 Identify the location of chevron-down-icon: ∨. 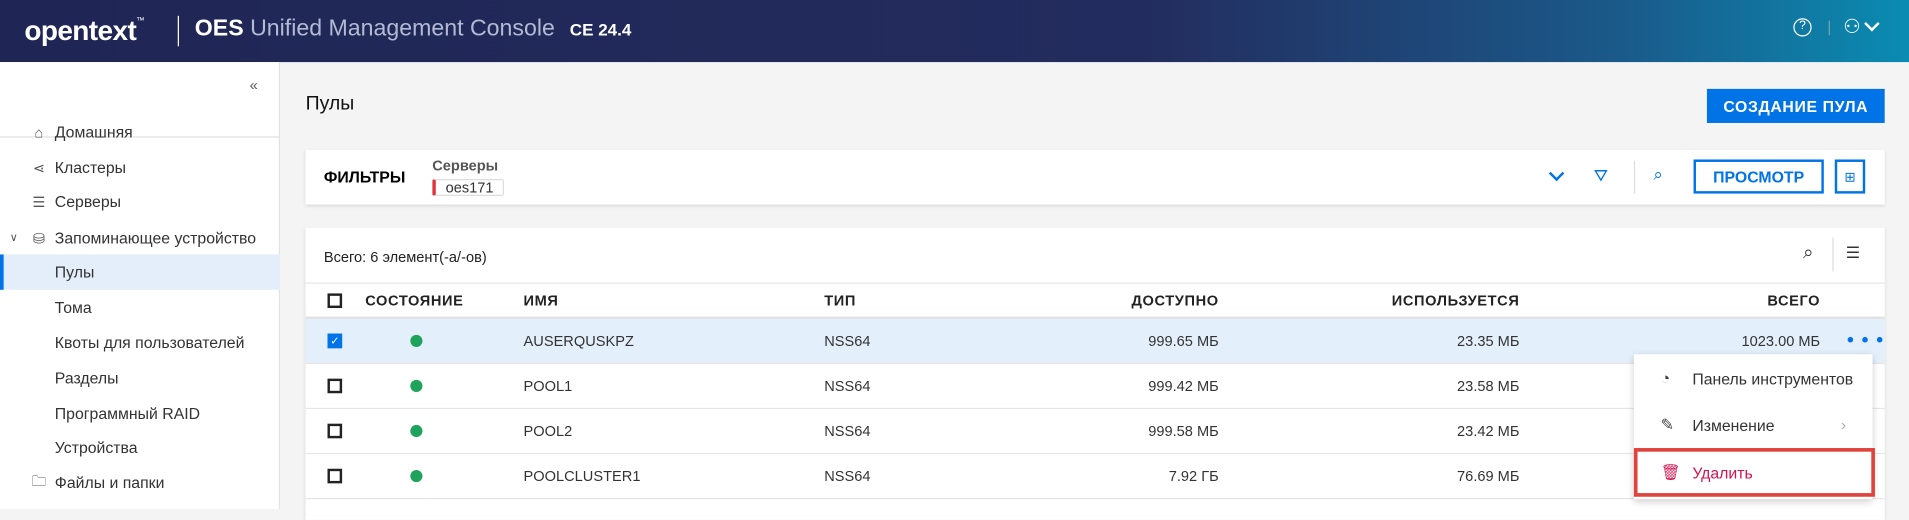
(13, 237).